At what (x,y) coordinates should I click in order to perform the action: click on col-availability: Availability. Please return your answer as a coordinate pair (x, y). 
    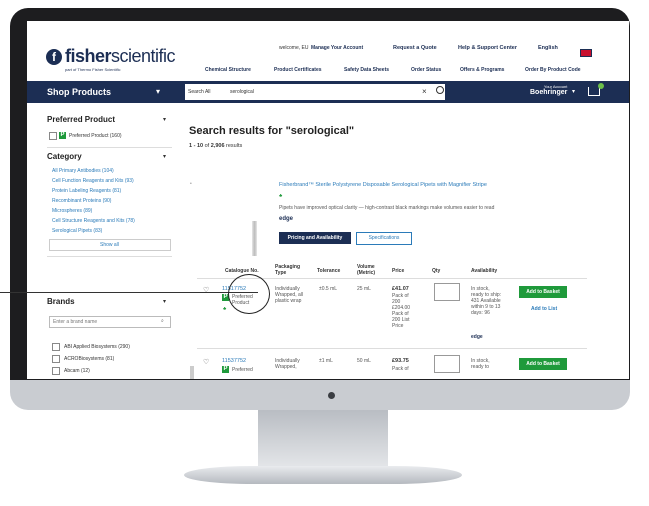
    Looking at the image, I should click on (484, 271).